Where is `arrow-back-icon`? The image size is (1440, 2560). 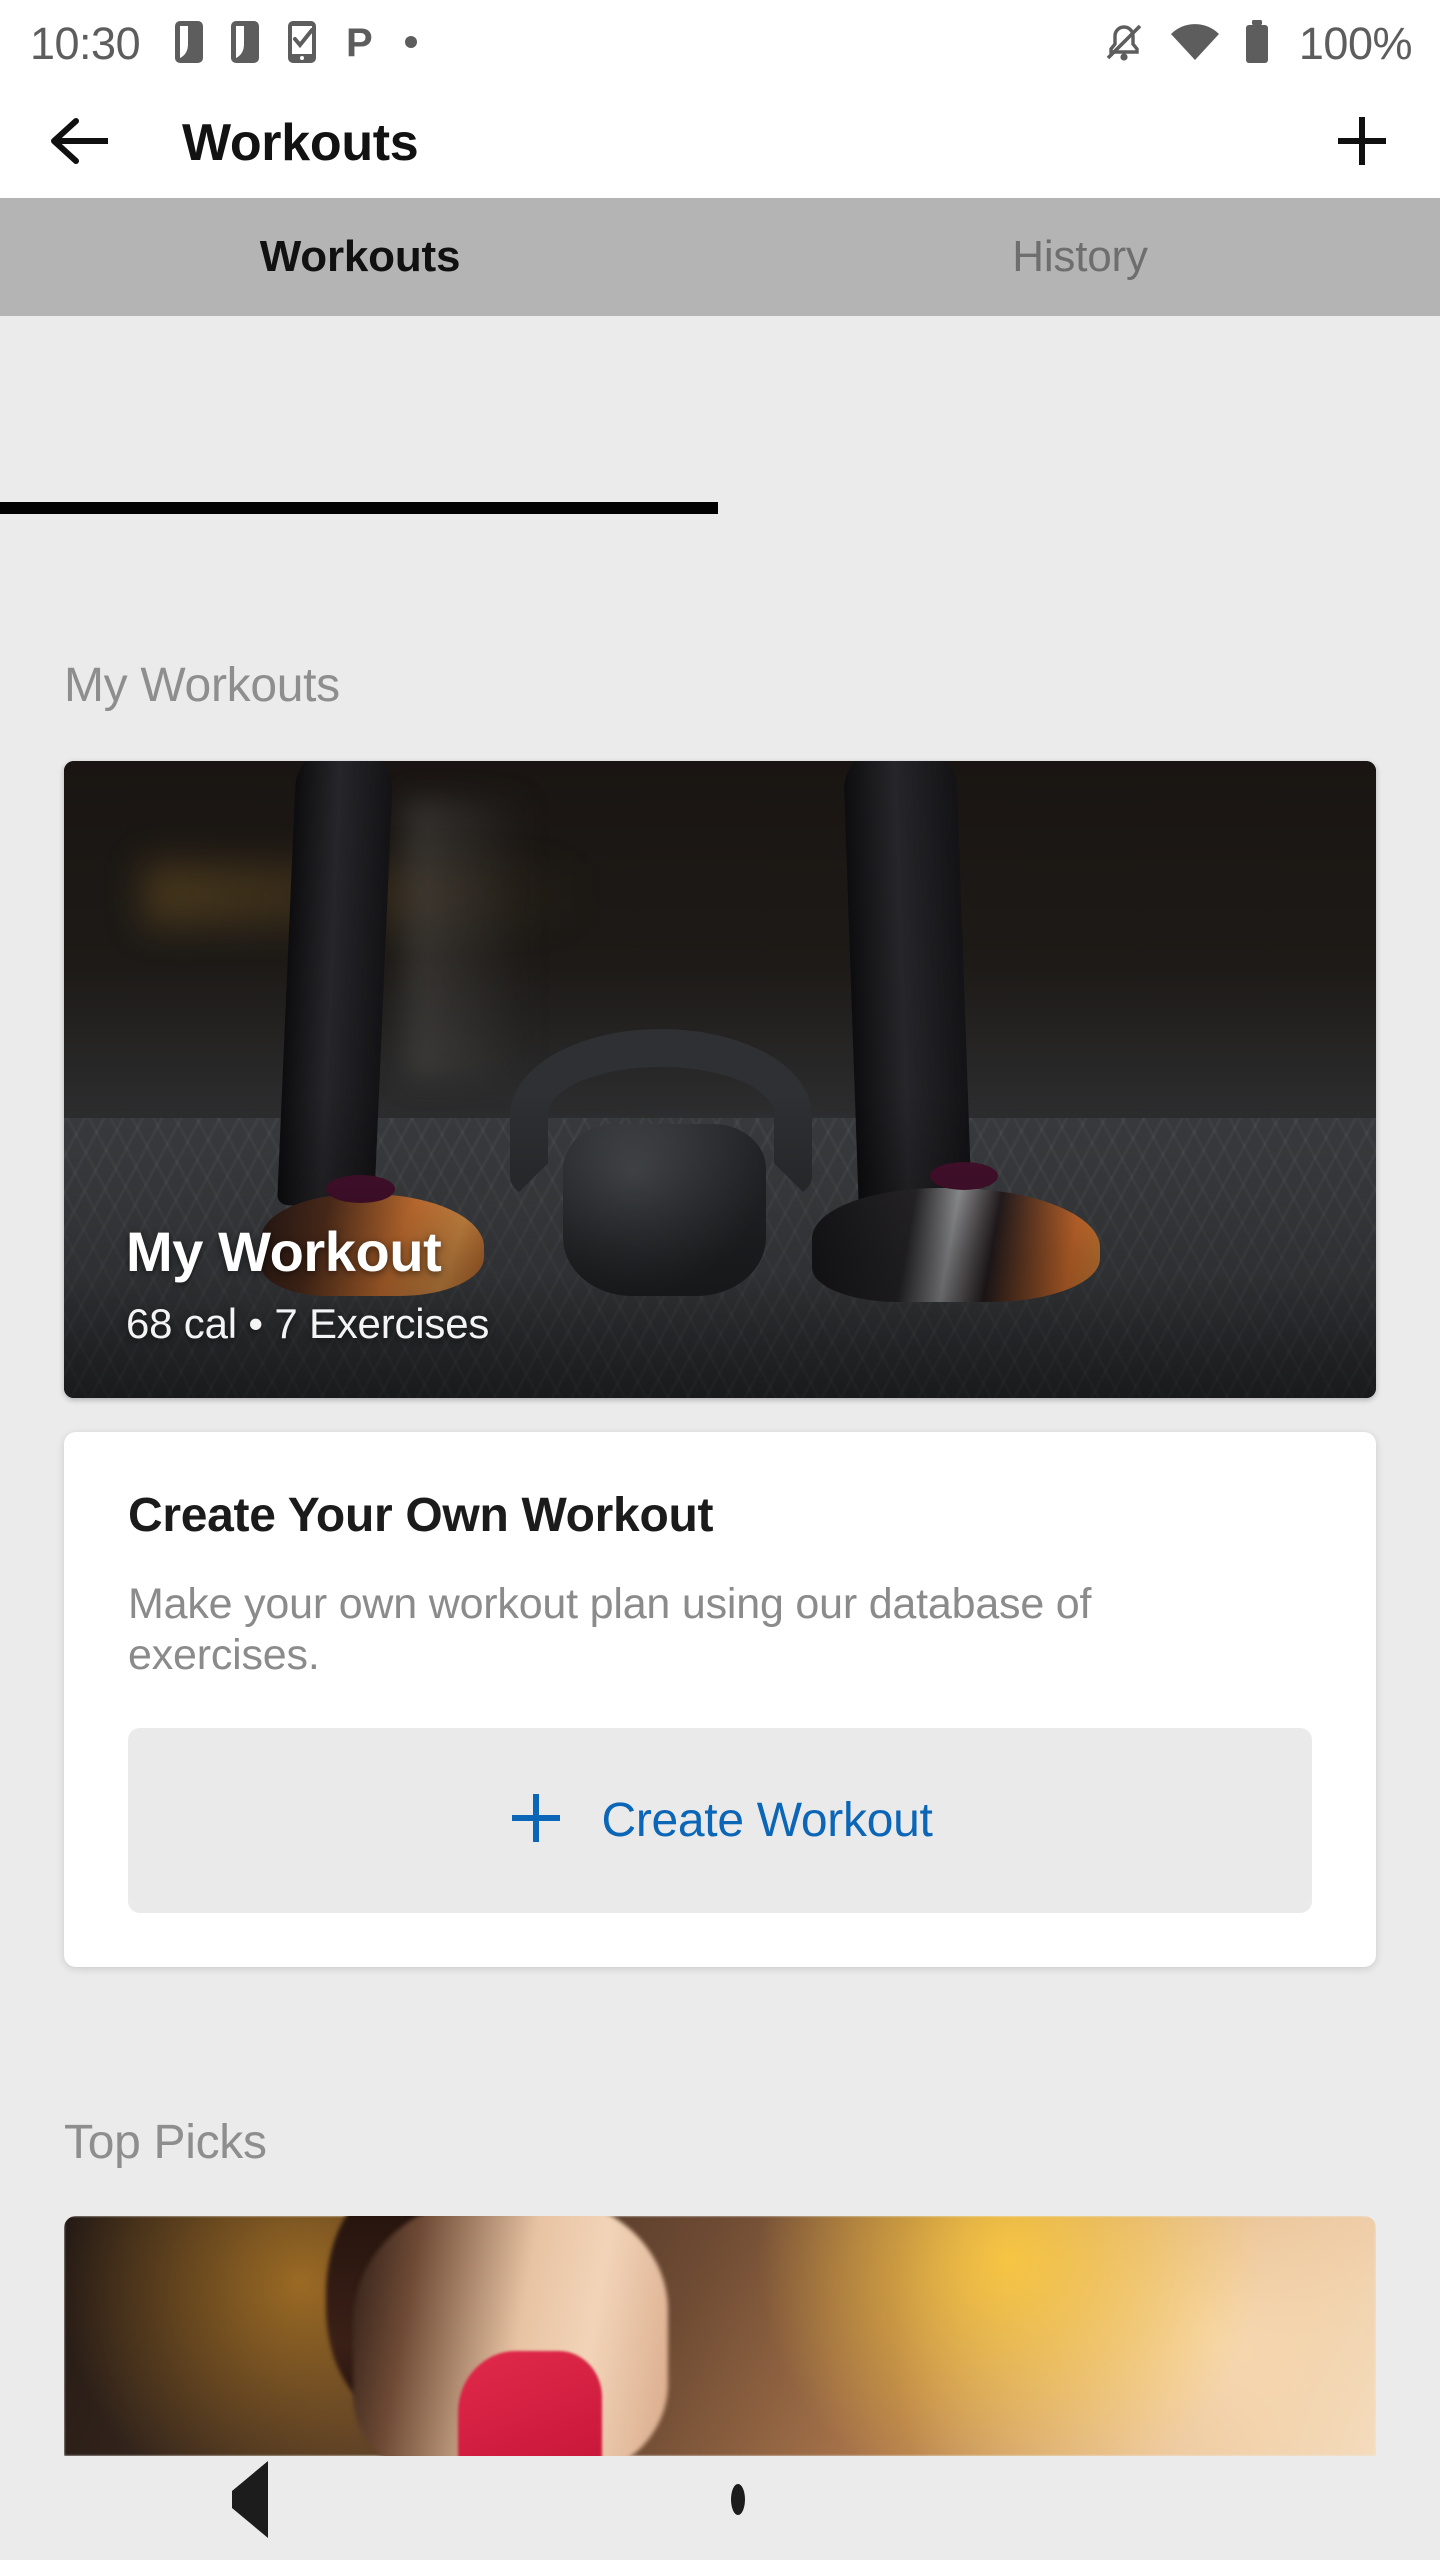
arrow-back-icon is located at coordinates (80, 143).